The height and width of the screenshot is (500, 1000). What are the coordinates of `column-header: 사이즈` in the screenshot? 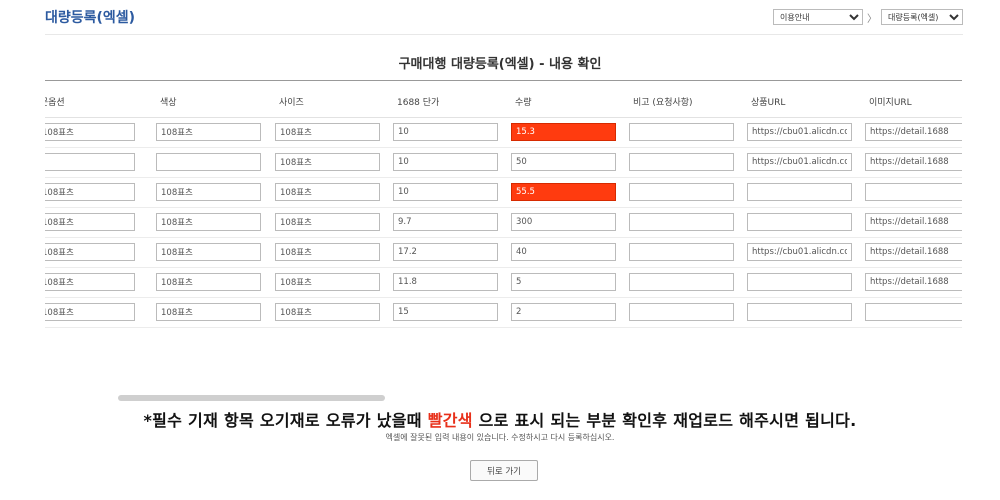 It's located at (291, 103).